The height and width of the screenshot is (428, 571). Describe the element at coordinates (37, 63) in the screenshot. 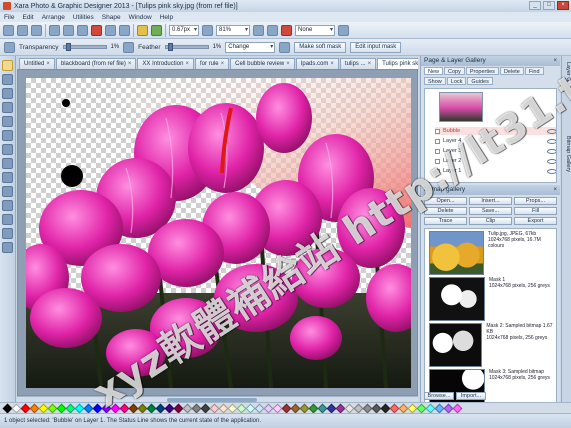

I see `doc-tab: Untitled ×` at that location.